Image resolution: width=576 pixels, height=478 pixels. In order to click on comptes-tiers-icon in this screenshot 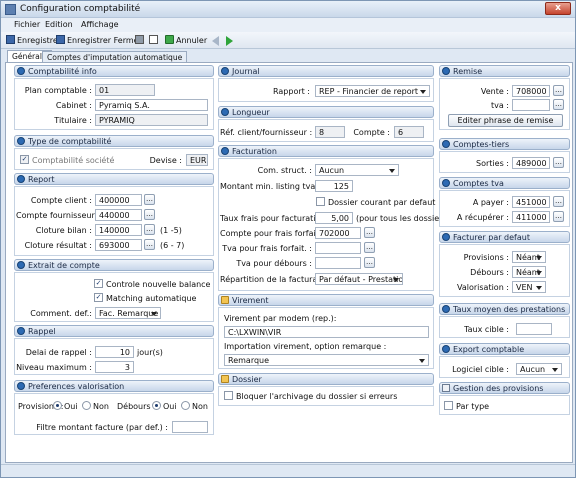, I will do `click(446, 144)`.